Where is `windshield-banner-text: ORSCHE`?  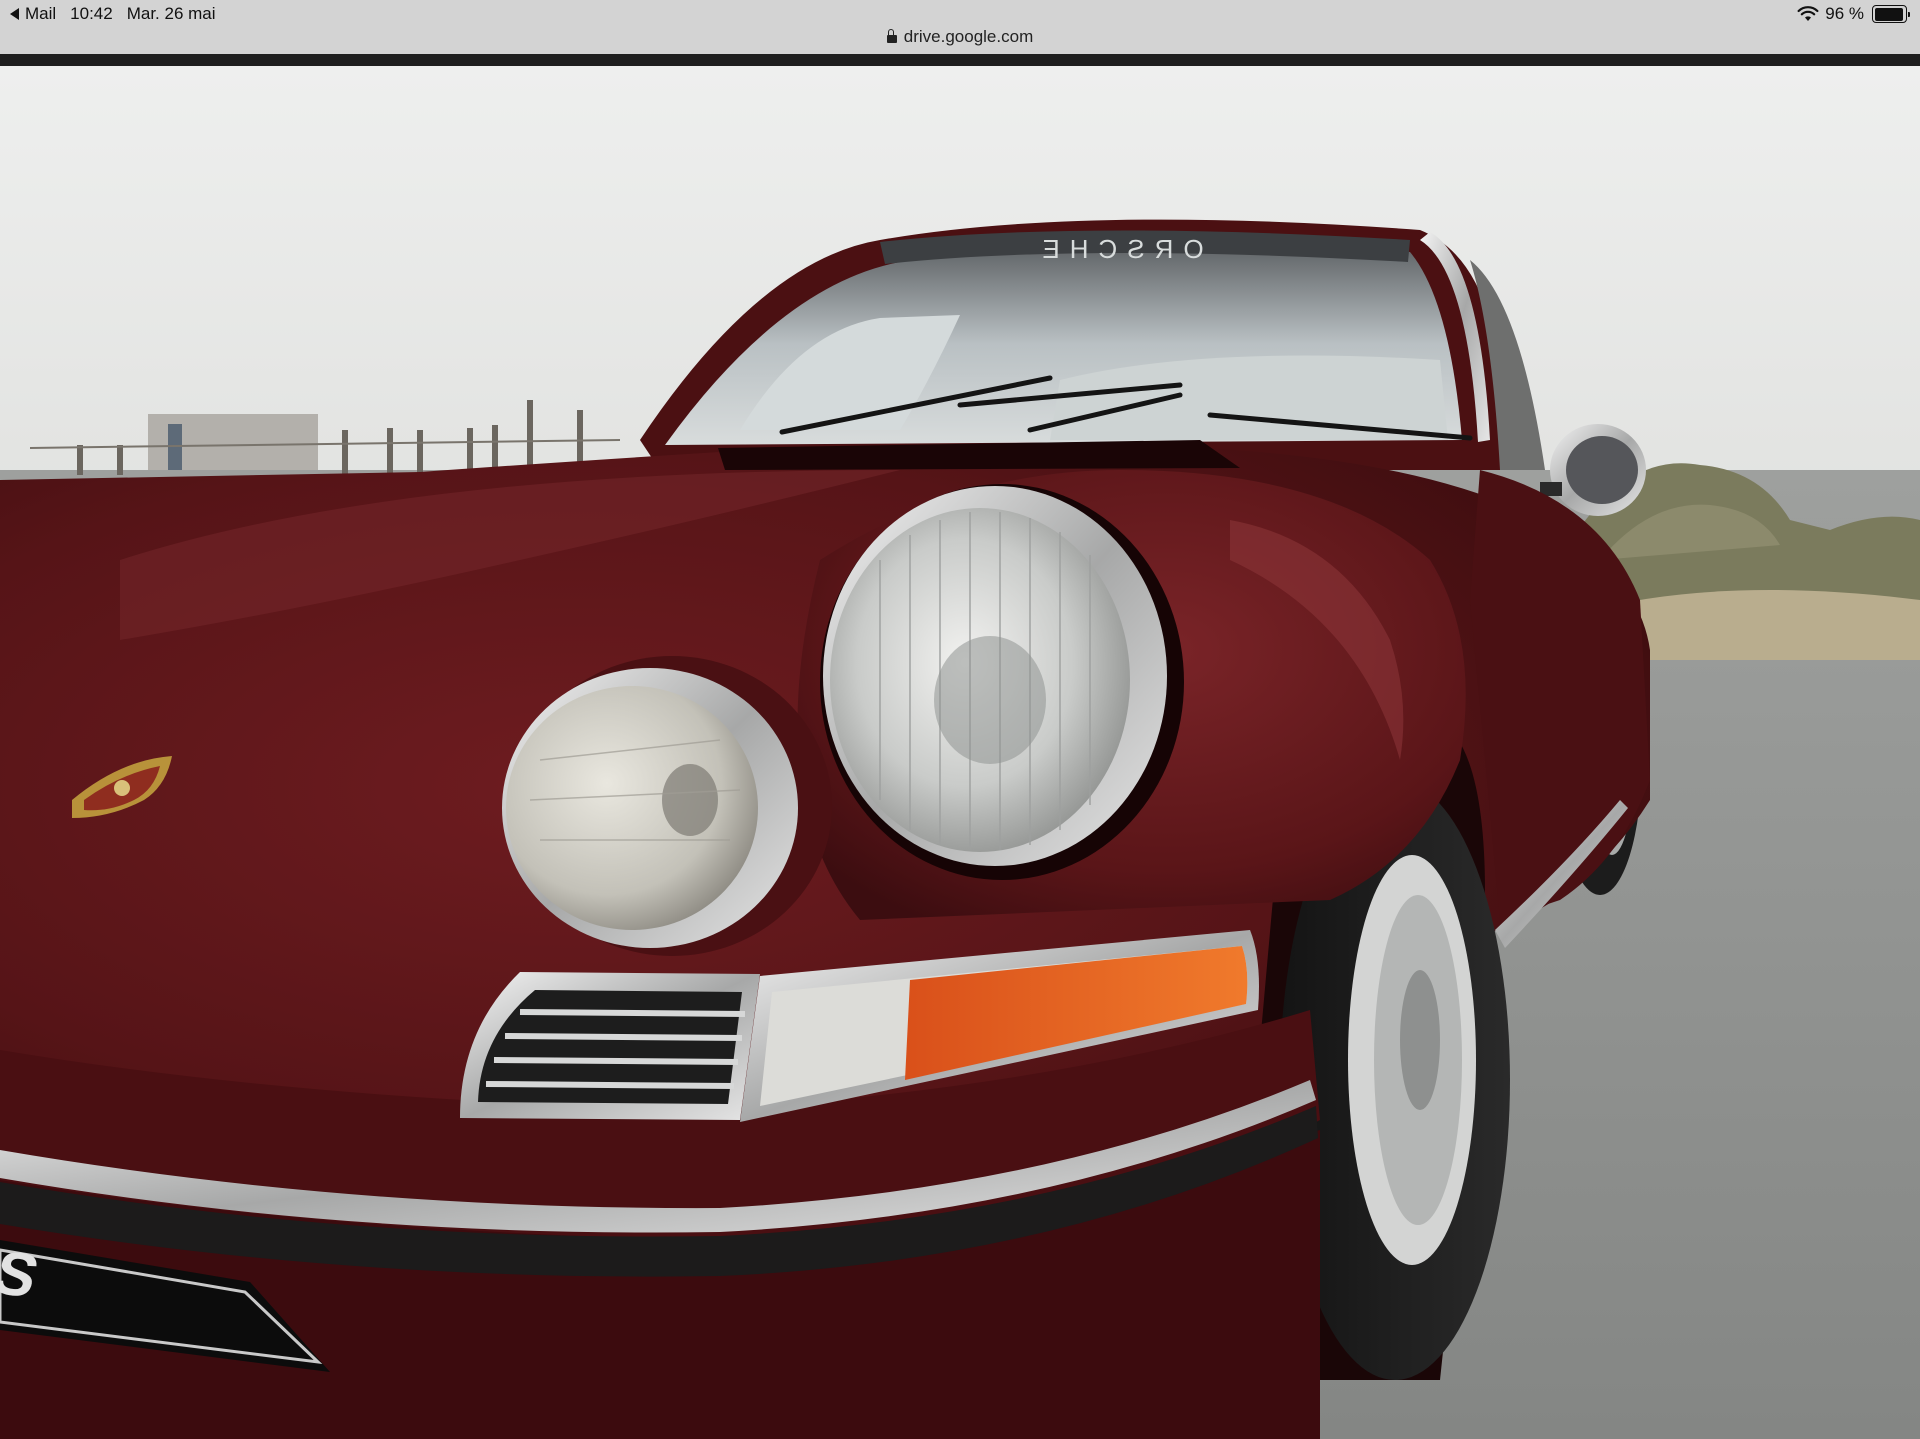 windshield-banner-text: ORSCHE is located at coordinates (1117, 249).